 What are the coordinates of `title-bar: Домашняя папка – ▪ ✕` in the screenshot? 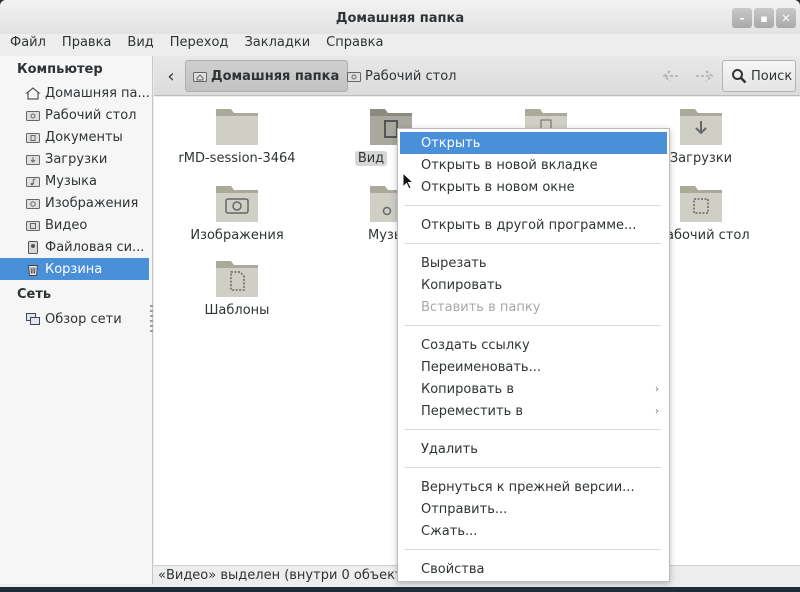 It's located at (400, 17).